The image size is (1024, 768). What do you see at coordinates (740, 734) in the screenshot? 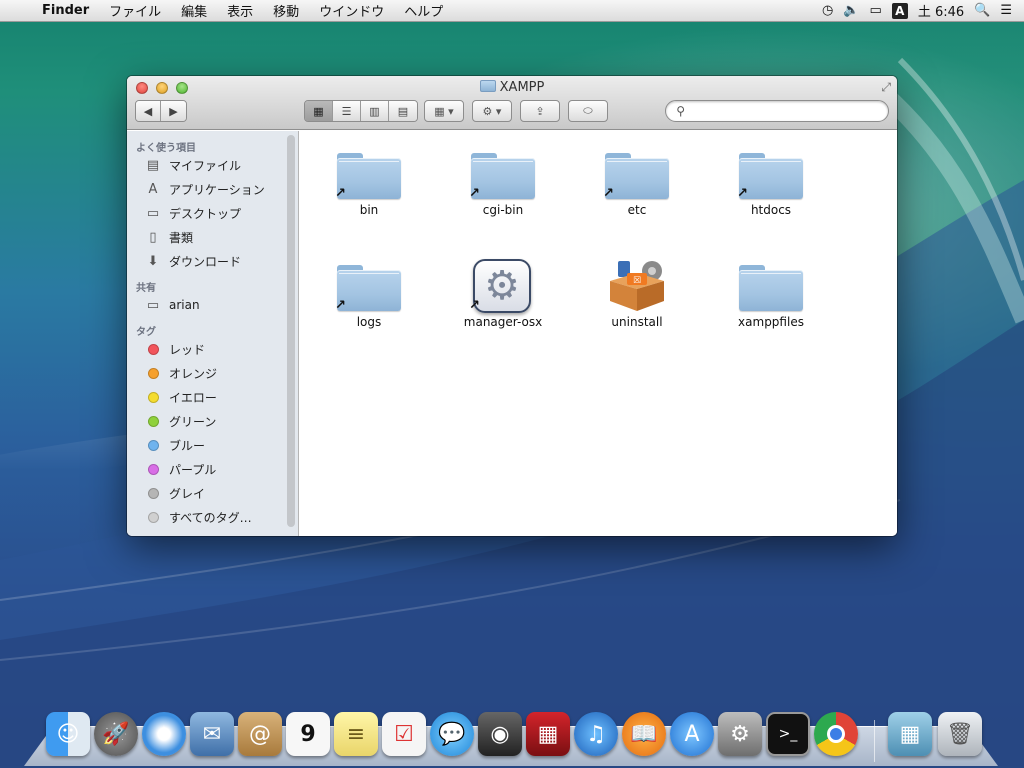
I see `dock-system-preferences-icon: ⚙` at bounding box center [740, 734].